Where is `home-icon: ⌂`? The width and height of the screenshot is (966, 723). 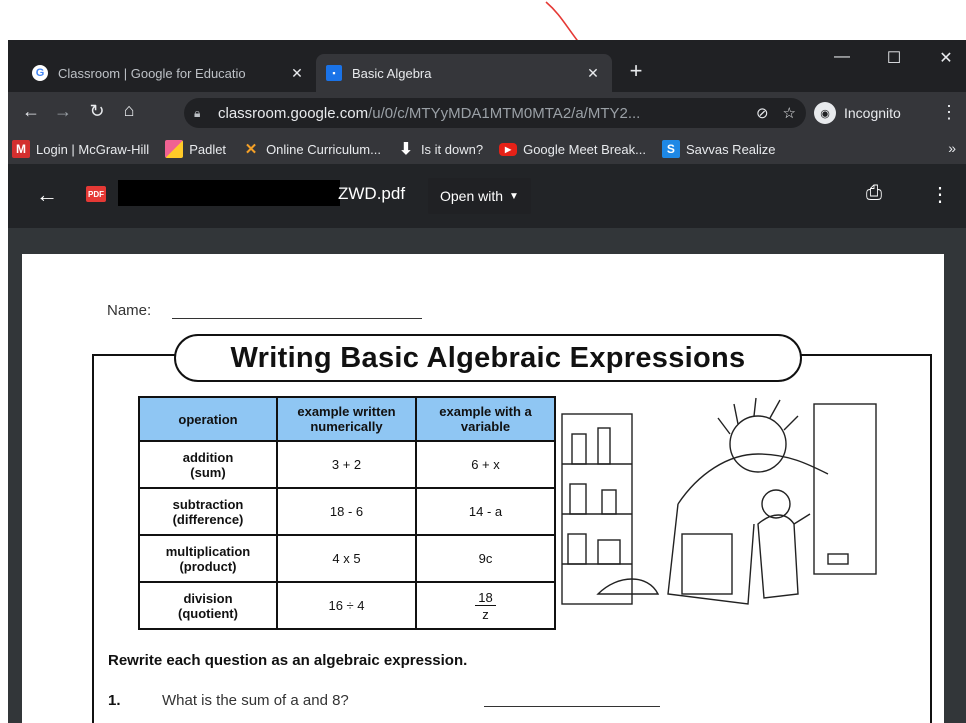
home-icon: ⌂ is located at coordinates (129, 110).